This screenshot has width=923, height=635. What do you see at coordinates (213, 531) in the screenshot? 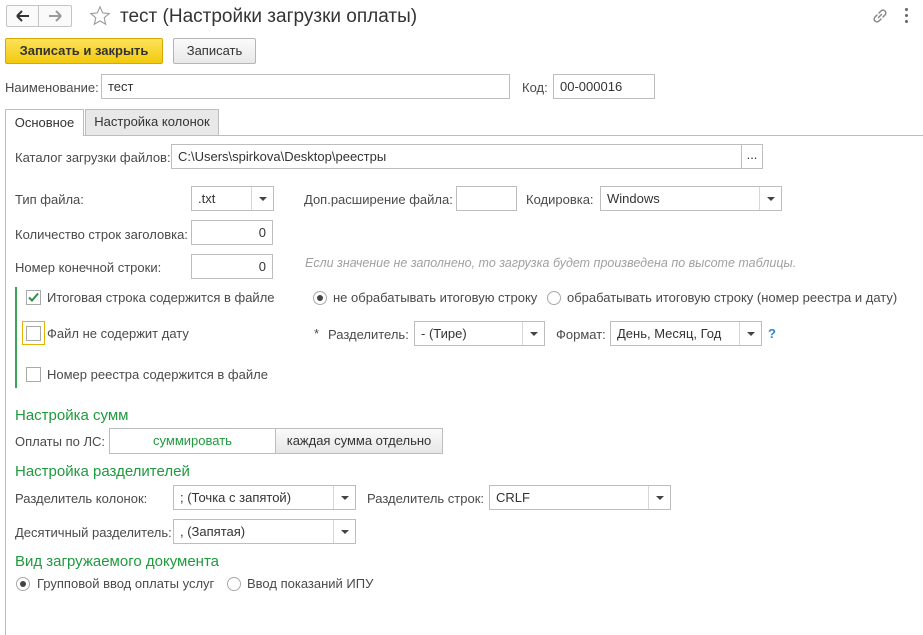
I see `dec-sep-value: , (Запятая)` at bounding box center [213, 531].